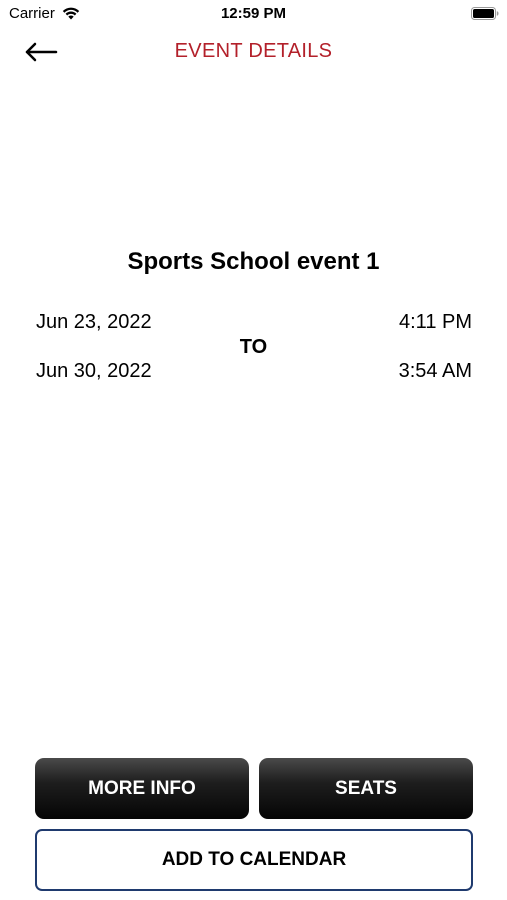 This screenshot has width=507, height=900. I want to click on date-range-separator: TO, so click(253, 347).